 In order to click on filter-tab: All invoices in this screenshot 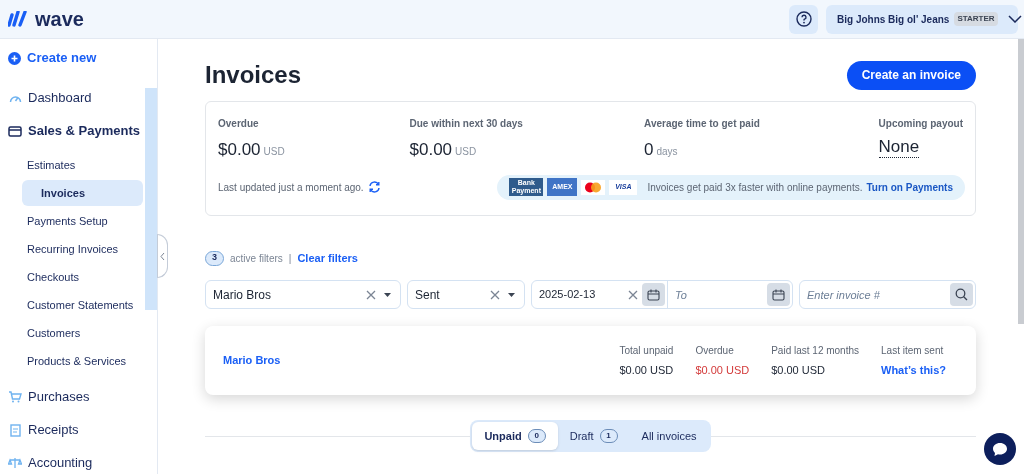, I will do `click(669, 436)`.